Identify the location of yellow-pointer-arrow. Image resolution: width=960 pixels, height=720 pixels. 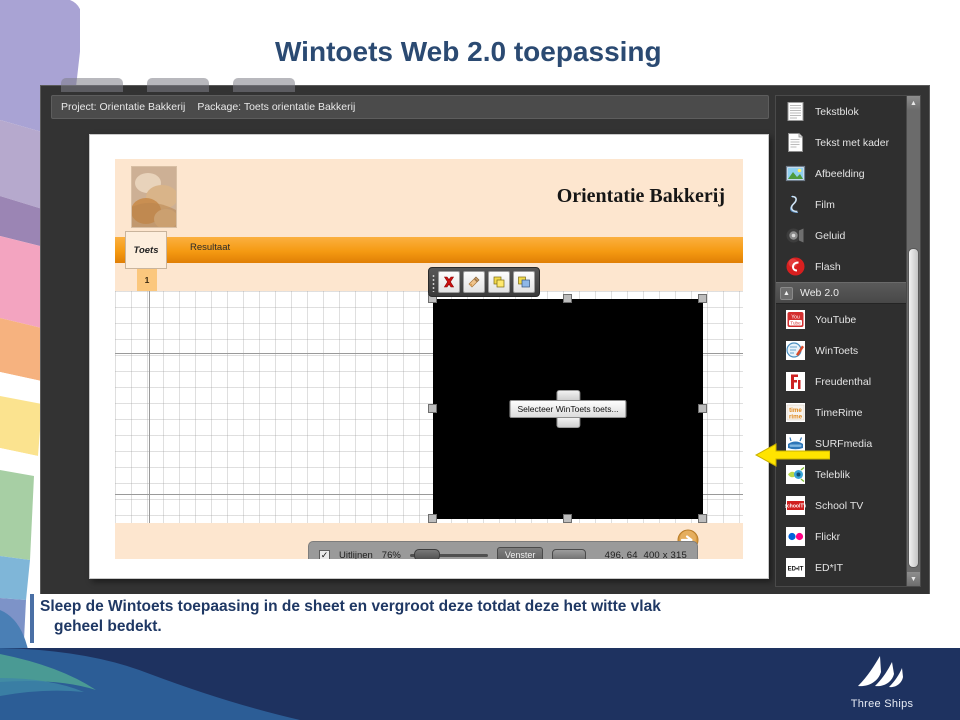
(792, 457).